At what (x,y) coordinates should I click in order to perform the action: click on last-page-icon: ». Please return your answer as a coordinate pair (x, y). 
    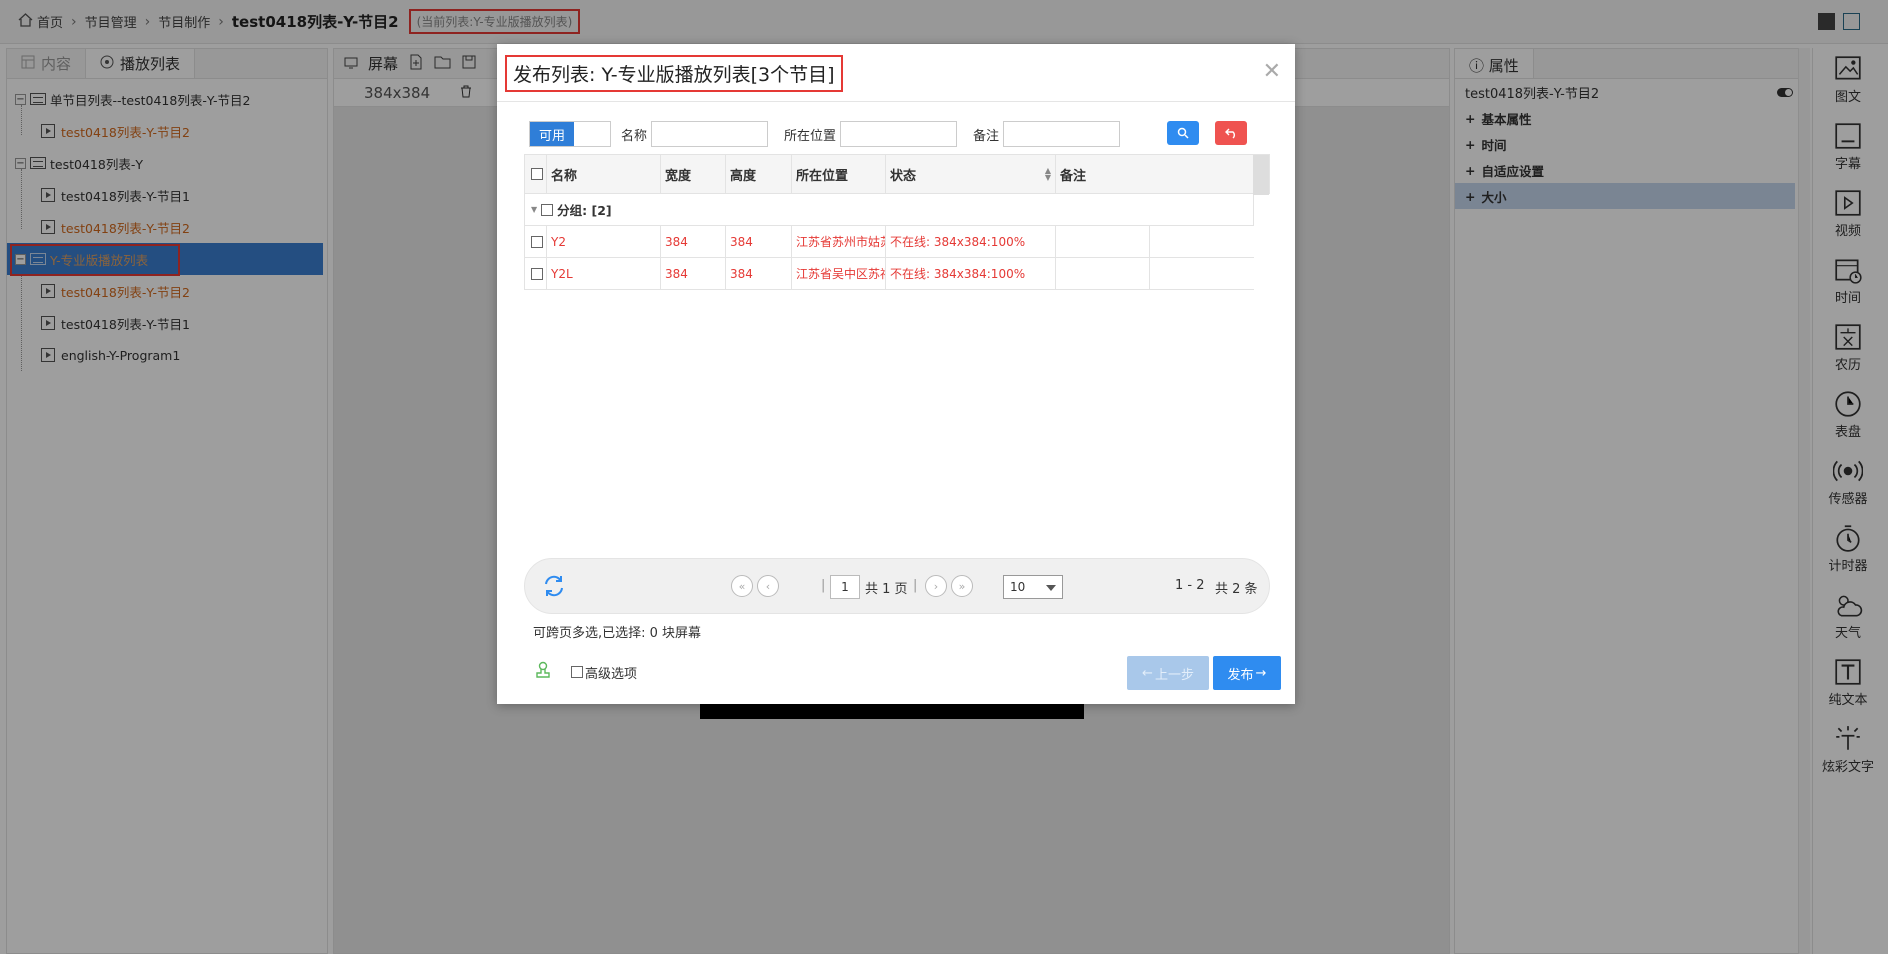
    Looking at the image, I should click on (962, 586).